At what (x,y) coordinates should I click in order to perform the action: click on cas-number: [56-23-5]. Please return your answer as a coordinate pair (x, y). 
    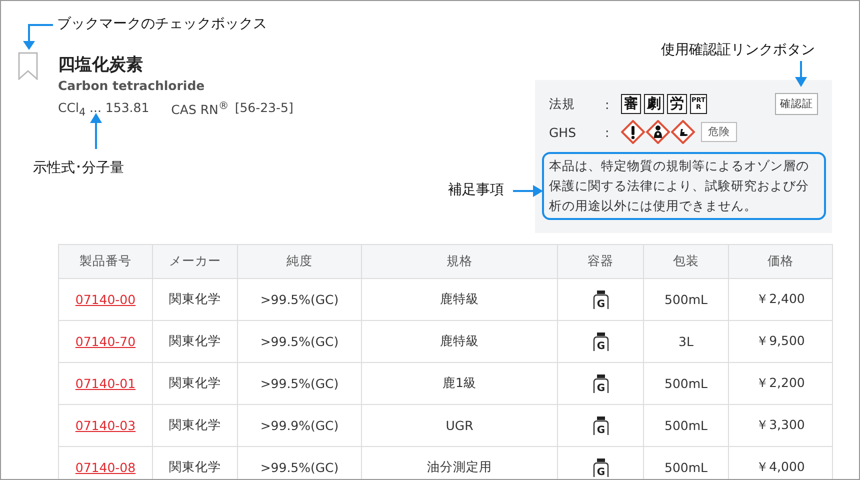
    Looking at the image, I should click on (264, 108).